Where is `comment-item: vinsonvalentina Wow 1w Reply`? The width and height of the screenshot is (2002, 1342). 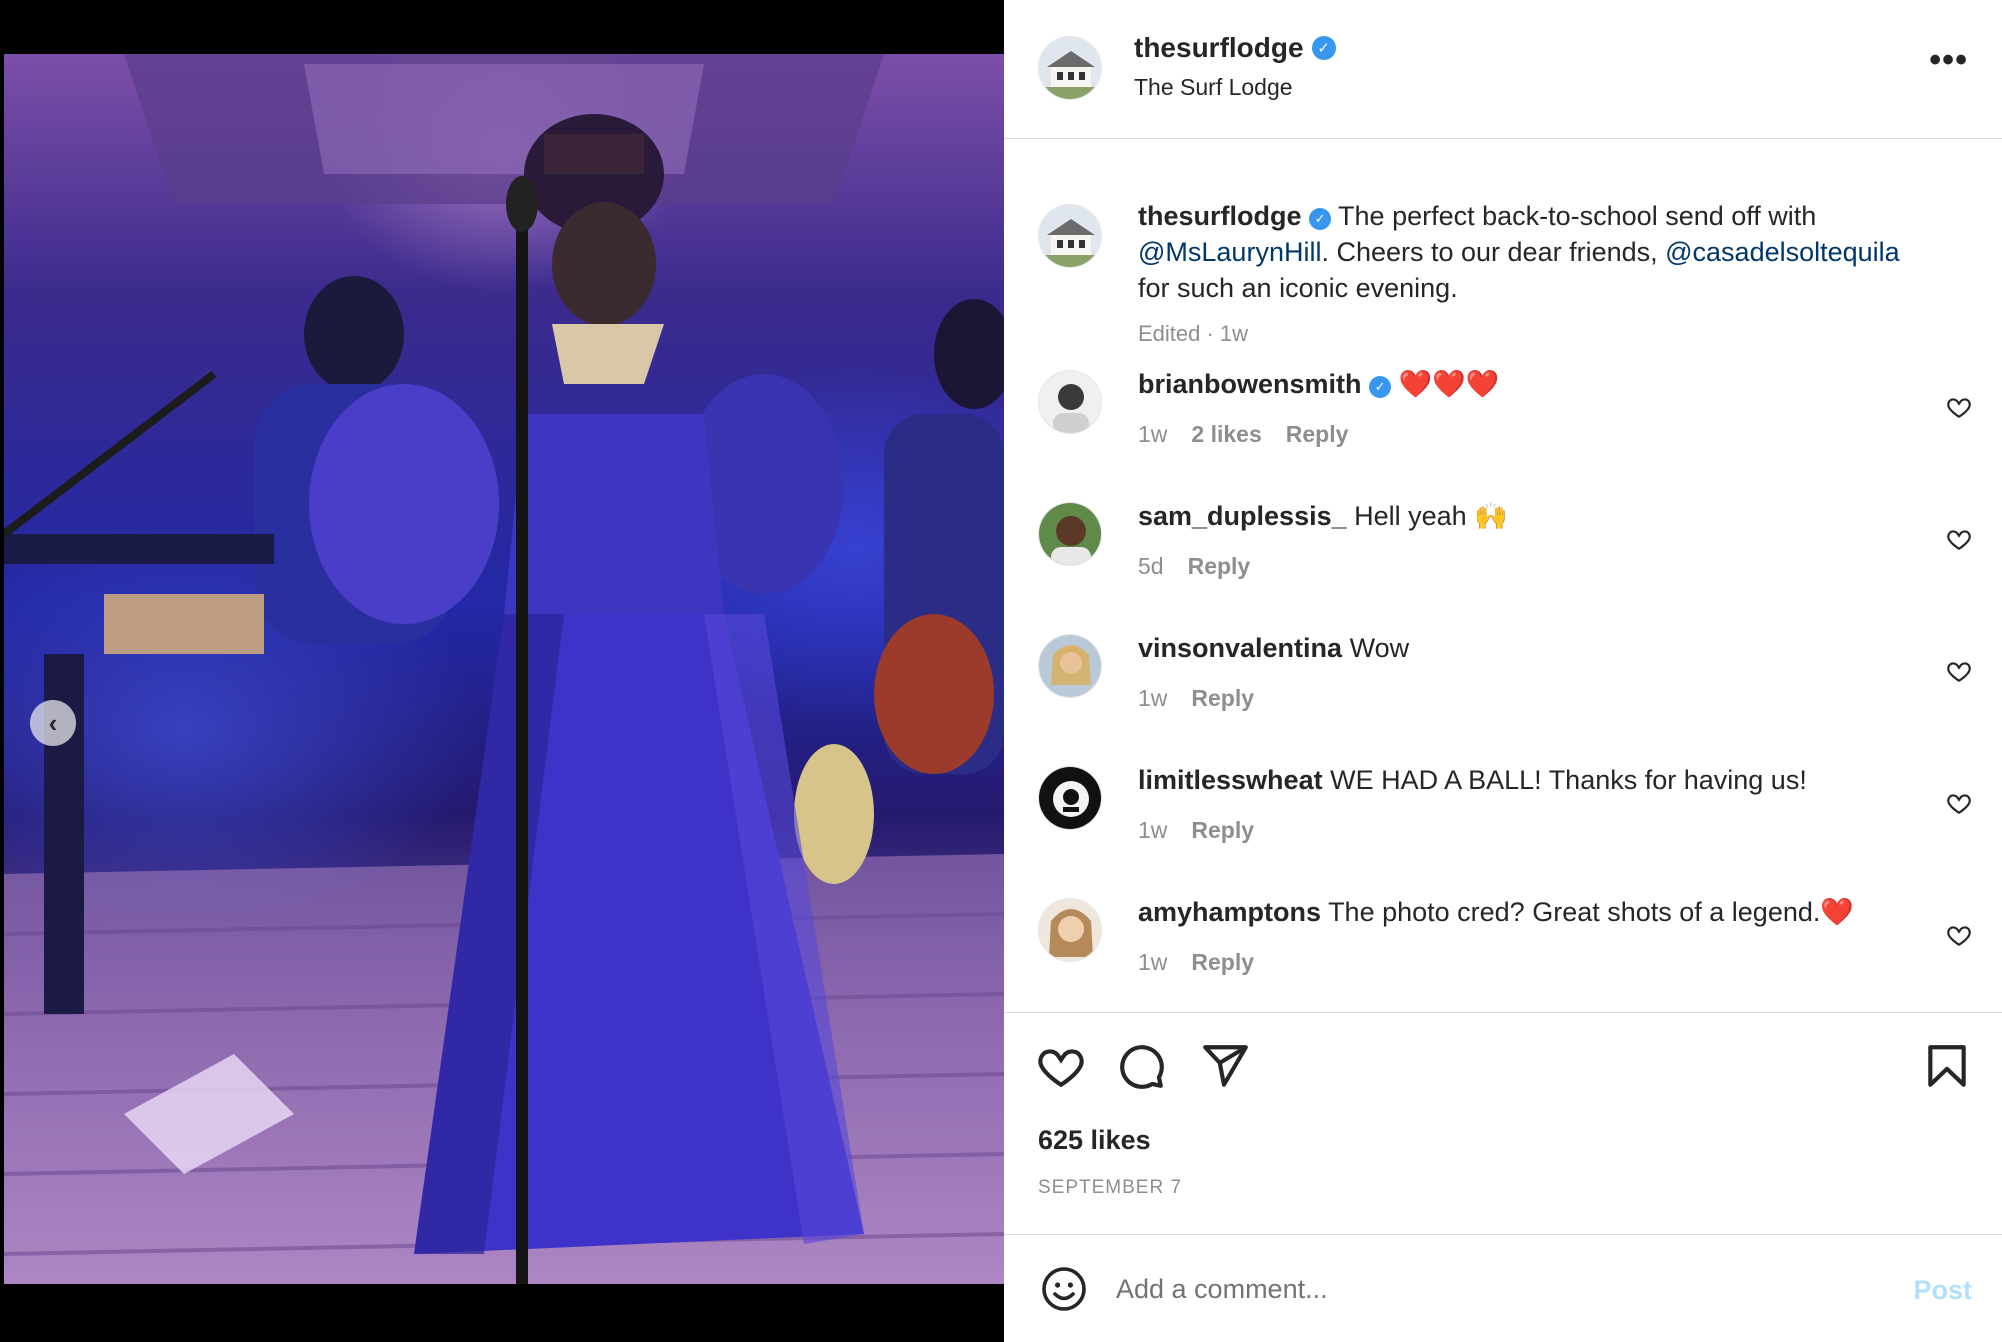
comment-item: vinsonvalentina Wow 1w Reply is located at coordinates (1503, 695).